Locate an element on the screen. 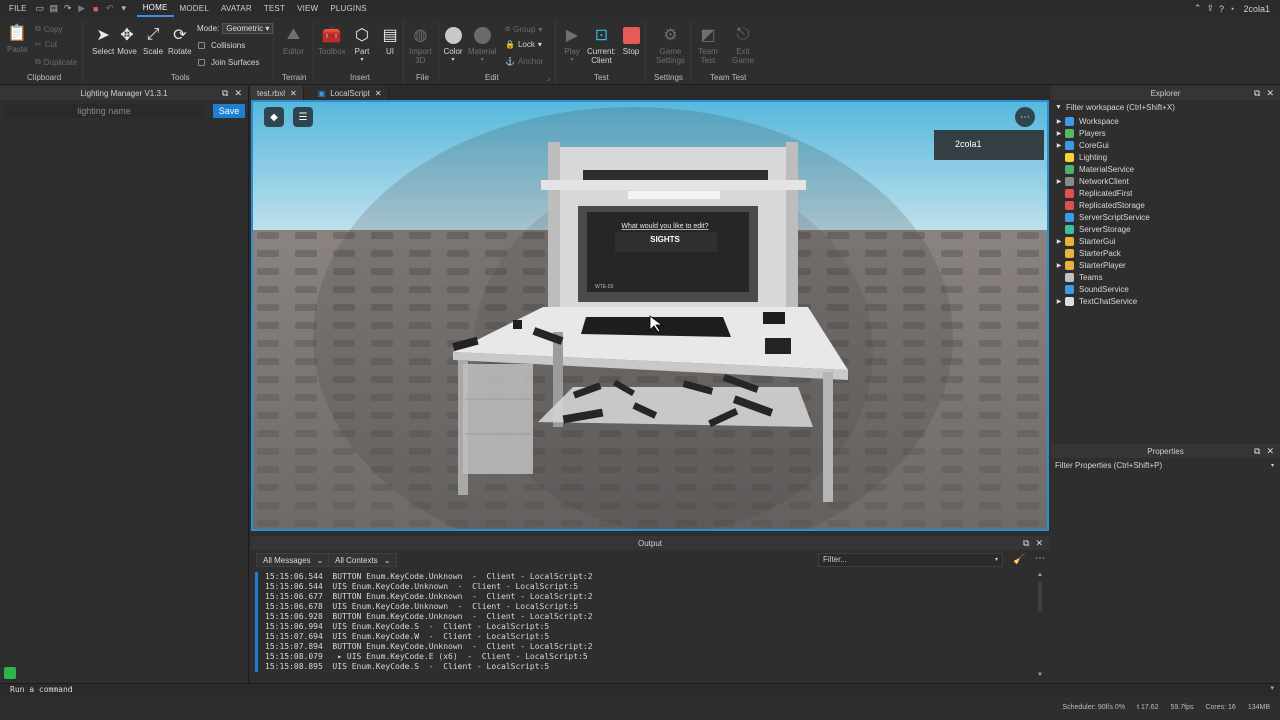 Image resolution: width=1280 pixels, height=720 pixels. play-button: ▶ Play ▾ is located at coordinates (572, 44).